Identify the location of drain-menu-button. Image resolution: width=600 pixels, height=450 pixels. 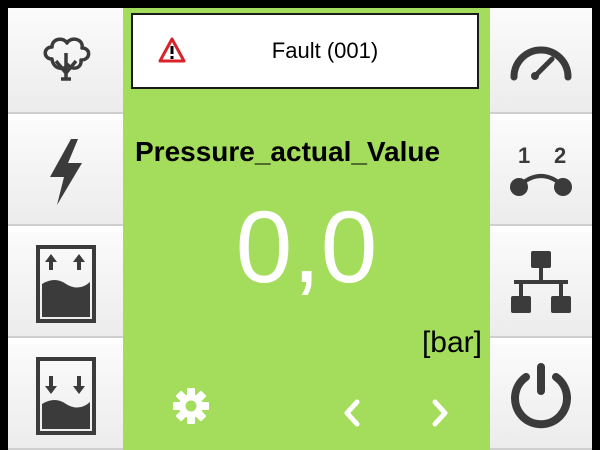
(65, 397).